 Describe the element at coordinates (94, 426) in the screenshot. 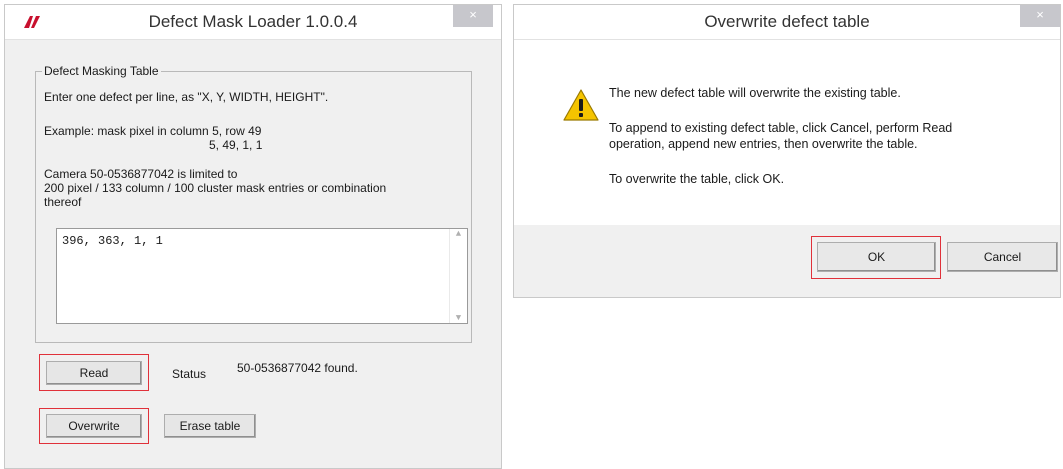

I see `overwrite-button: Overwrite` at that location.